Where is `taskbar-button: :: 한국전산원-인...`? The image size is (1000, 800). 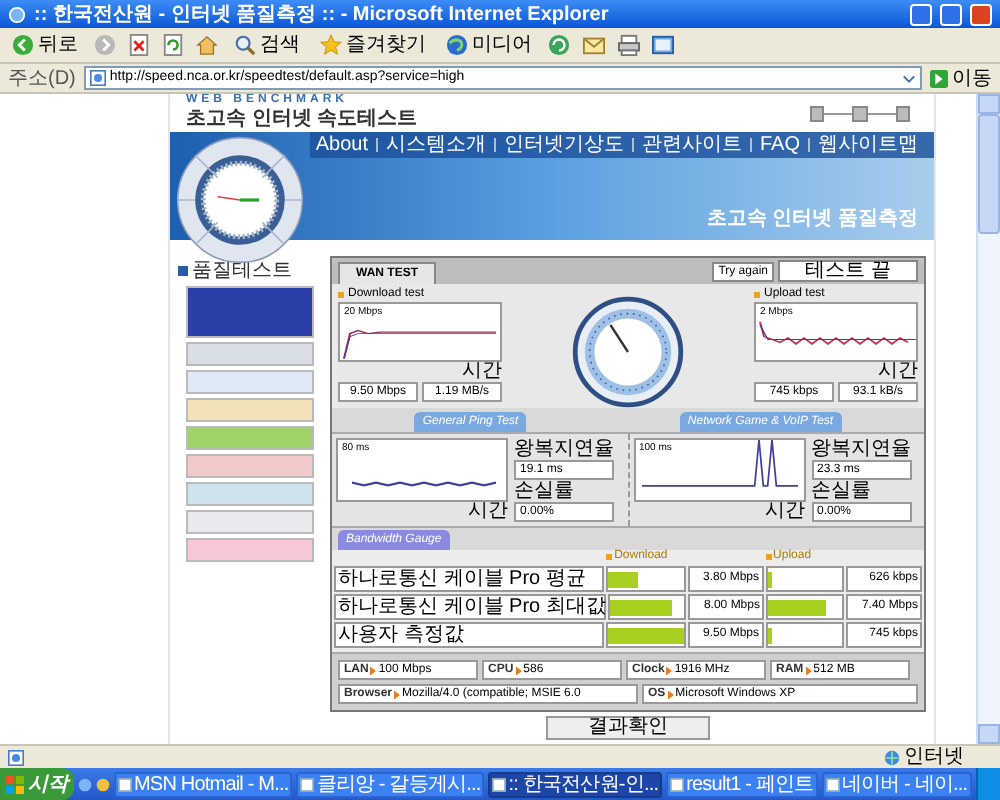 taskbar-button: :: 한국전산원-인... is located at coordinates (575, 784).